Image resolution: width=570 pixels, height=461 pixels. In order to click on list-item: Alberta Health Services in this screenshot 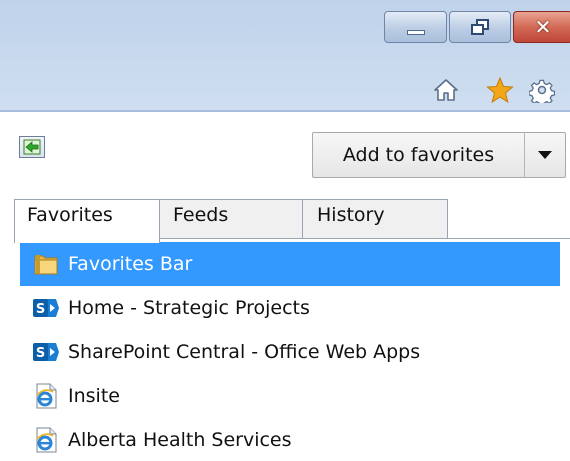, I will do `click(290, 439)`.